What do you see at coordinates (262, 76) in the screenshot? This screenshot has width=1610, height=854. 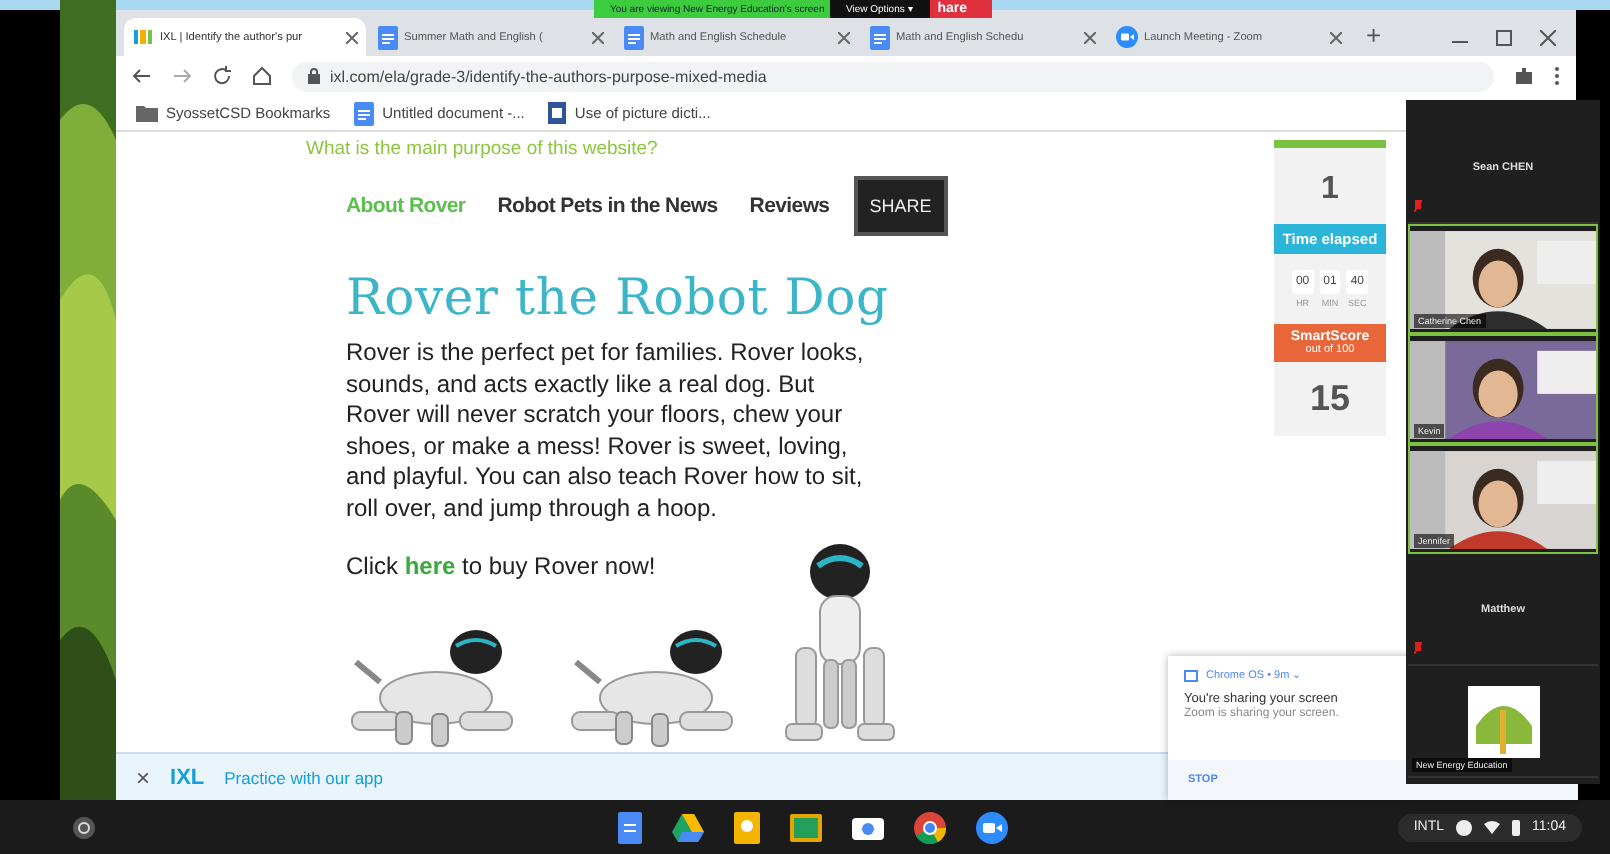 I see `home-icon` at bounding box center [262, 76].